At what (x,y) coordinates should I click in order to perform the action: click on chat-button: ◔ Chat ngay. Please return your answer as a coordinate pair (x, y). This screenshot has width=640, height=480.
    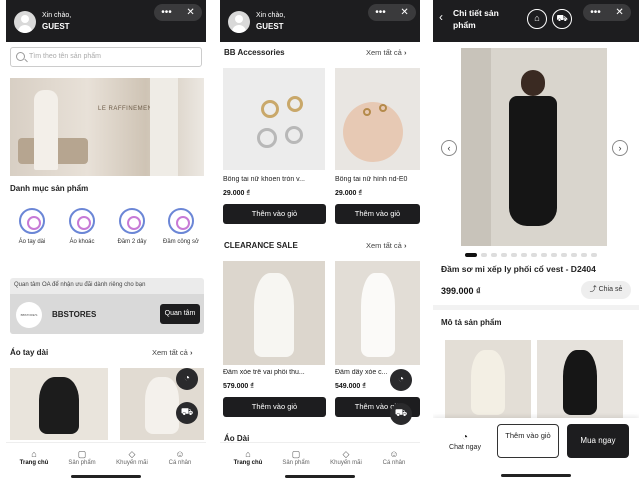
    Looking at the image, I should click on (465, 441).